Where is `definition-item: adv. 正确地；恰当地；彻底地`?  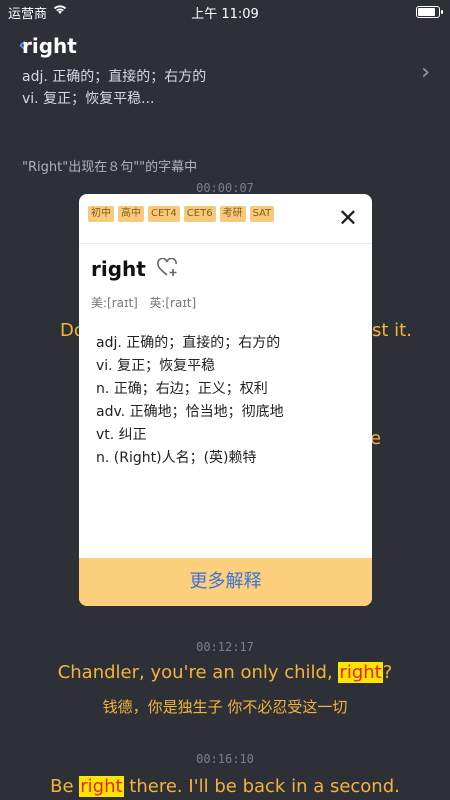
definition-item: adv. 正确地；恰当地；彻底地 is located at coordinates (190, 412).